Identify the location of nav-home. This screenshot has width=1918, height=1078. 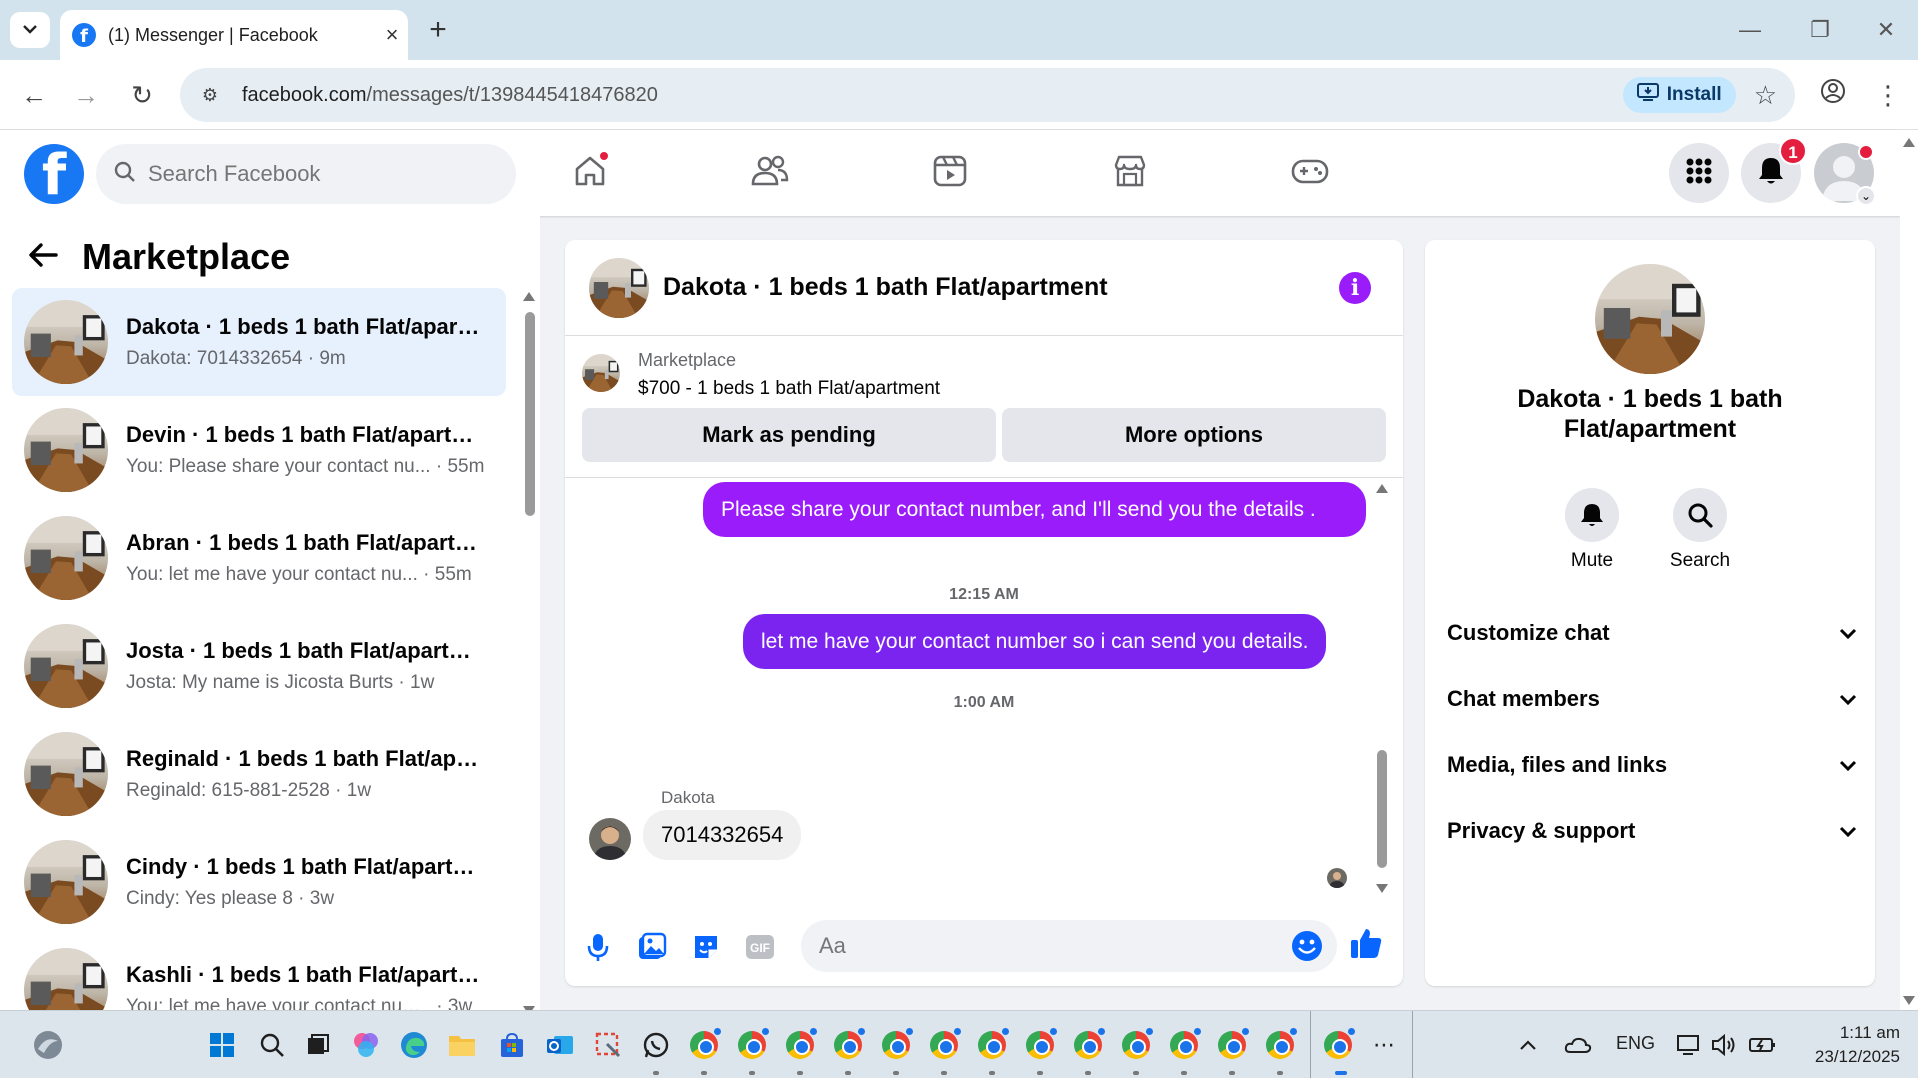
(590, 173).